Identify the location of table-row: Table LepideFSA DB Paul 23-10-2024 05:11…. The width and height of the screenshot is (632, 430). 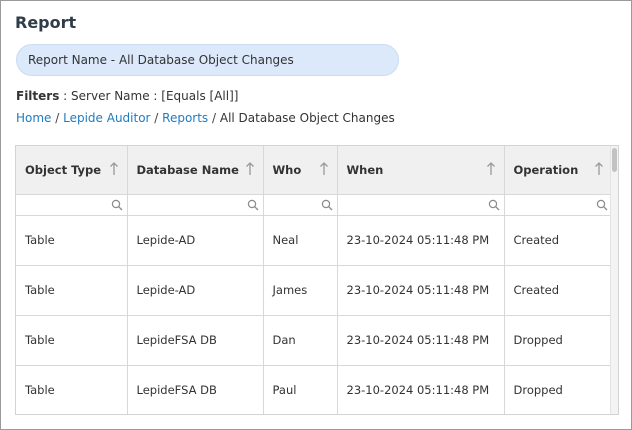
(314, 389).